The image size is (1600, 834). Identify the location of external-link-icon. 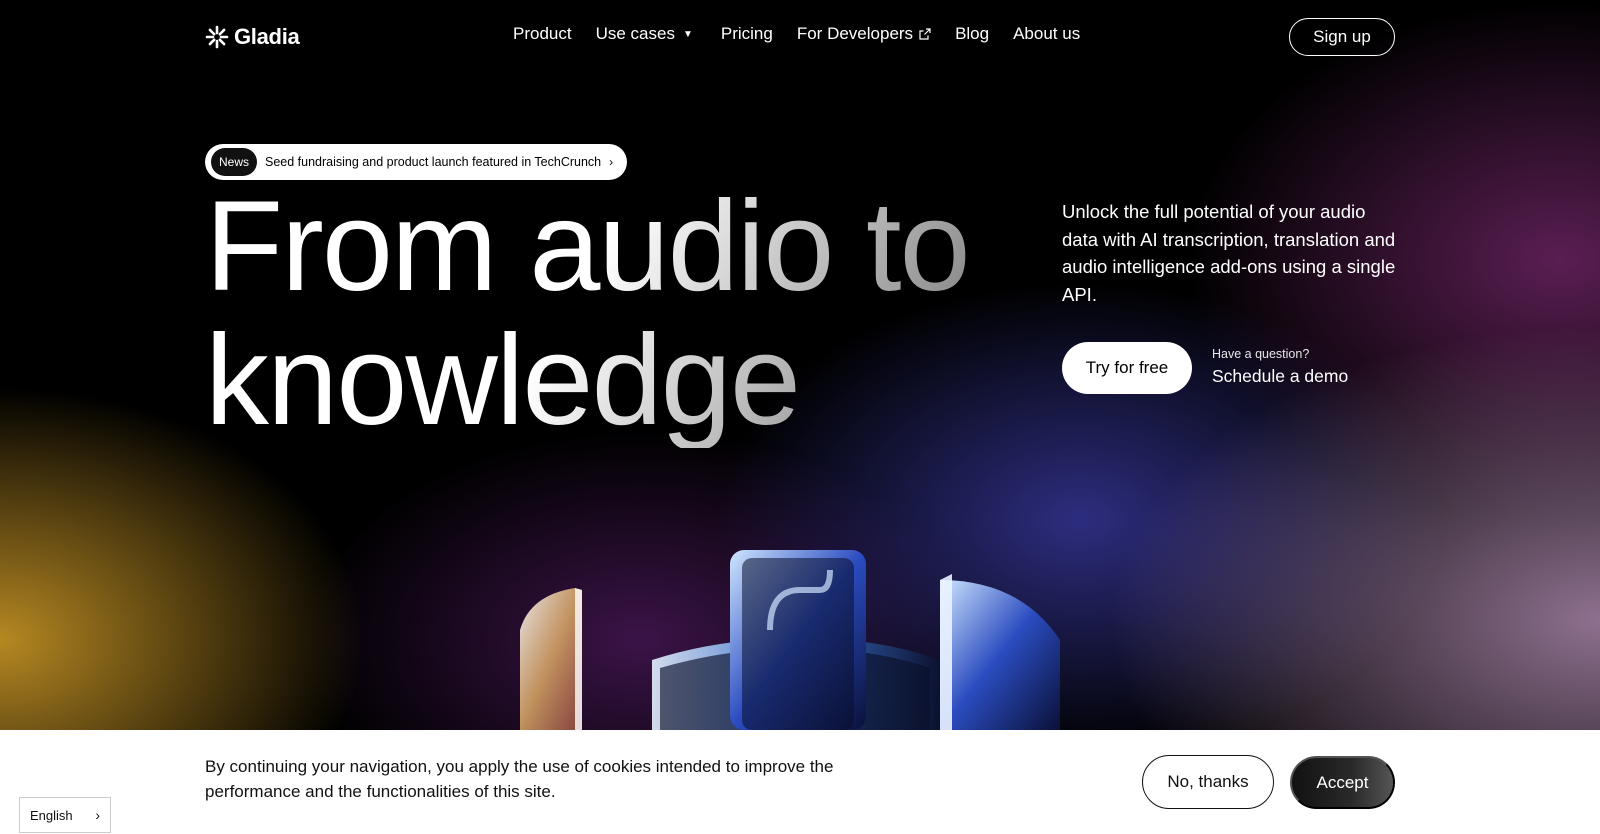
(925, 34).